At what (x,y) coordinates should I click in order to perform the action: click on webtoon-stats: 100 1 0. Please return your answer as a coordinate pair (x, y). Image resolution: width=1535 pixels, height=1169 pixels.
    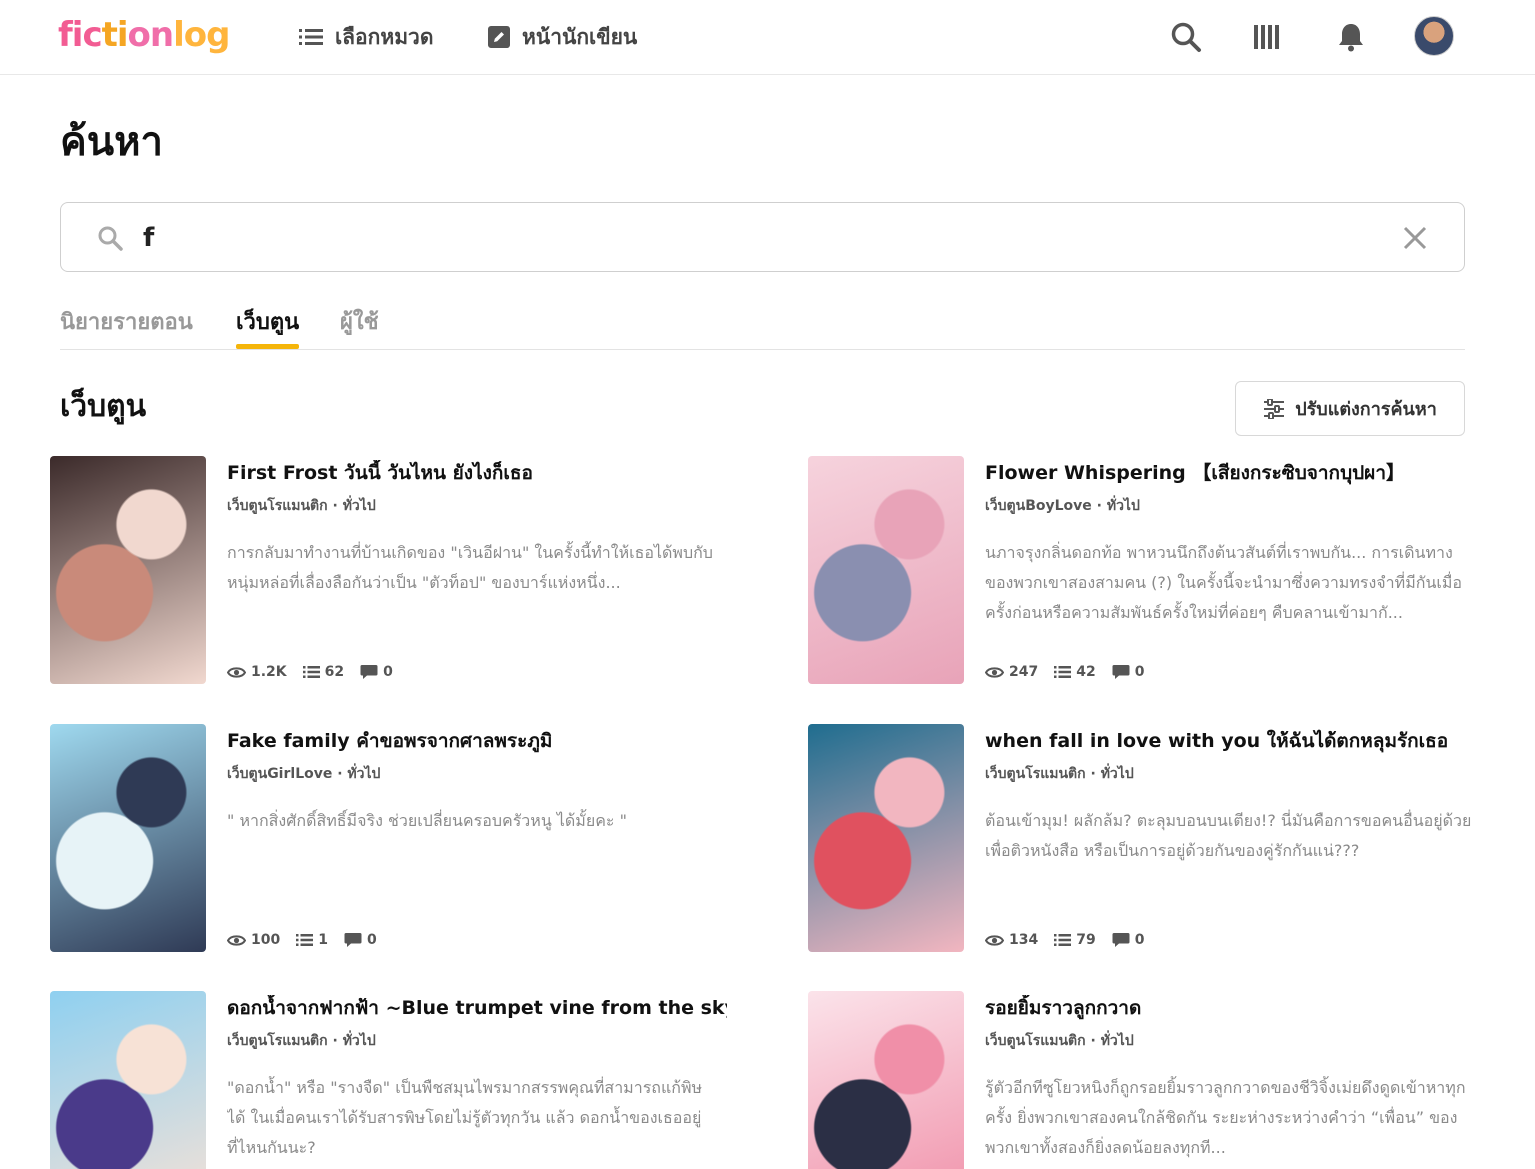
    Looking at the image, I should click on (310, 940).